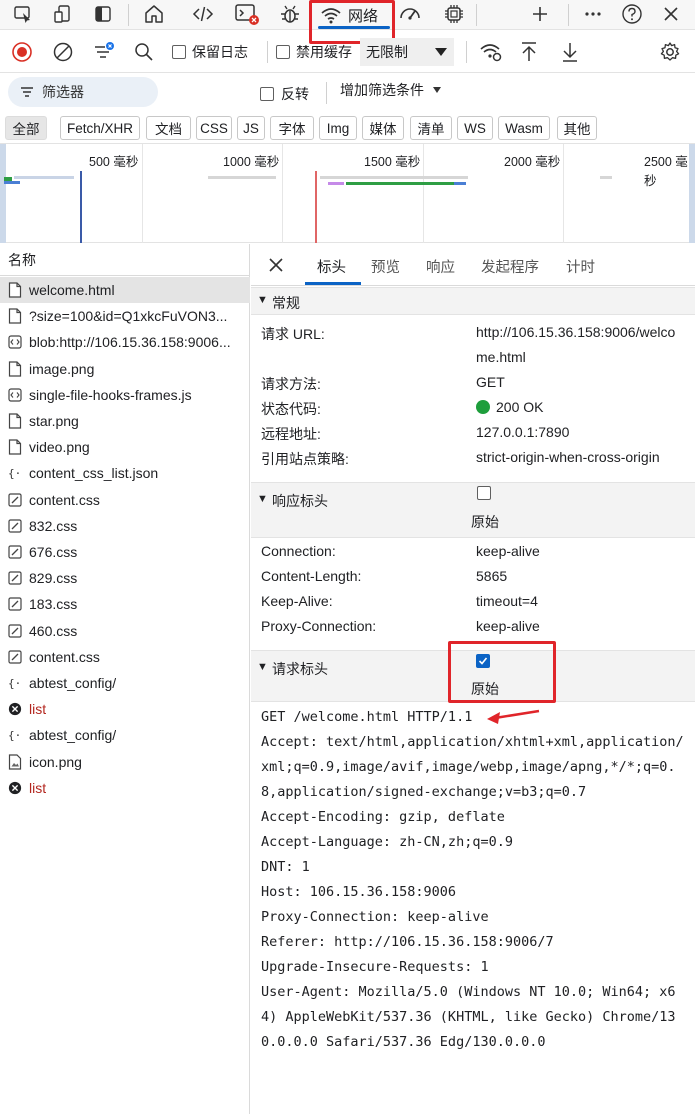  I want to click on type-filter-wasm: Wasm, so click(524, 128).